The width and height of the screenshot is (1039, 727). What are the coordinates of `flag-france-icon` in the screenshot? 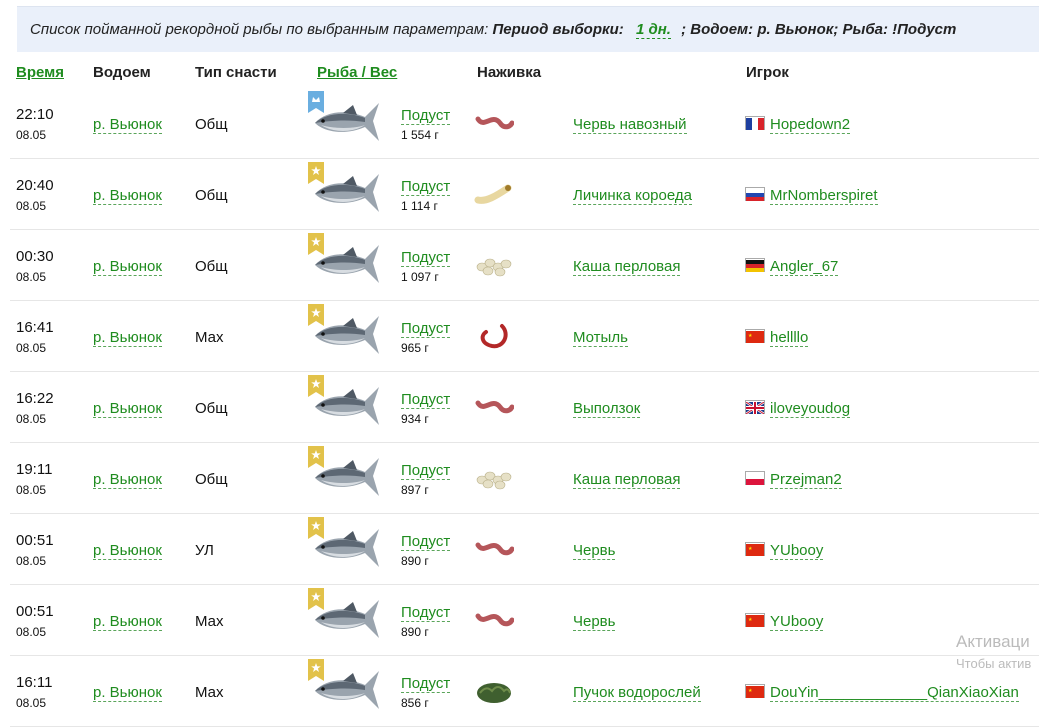 It's located at (755, 123).